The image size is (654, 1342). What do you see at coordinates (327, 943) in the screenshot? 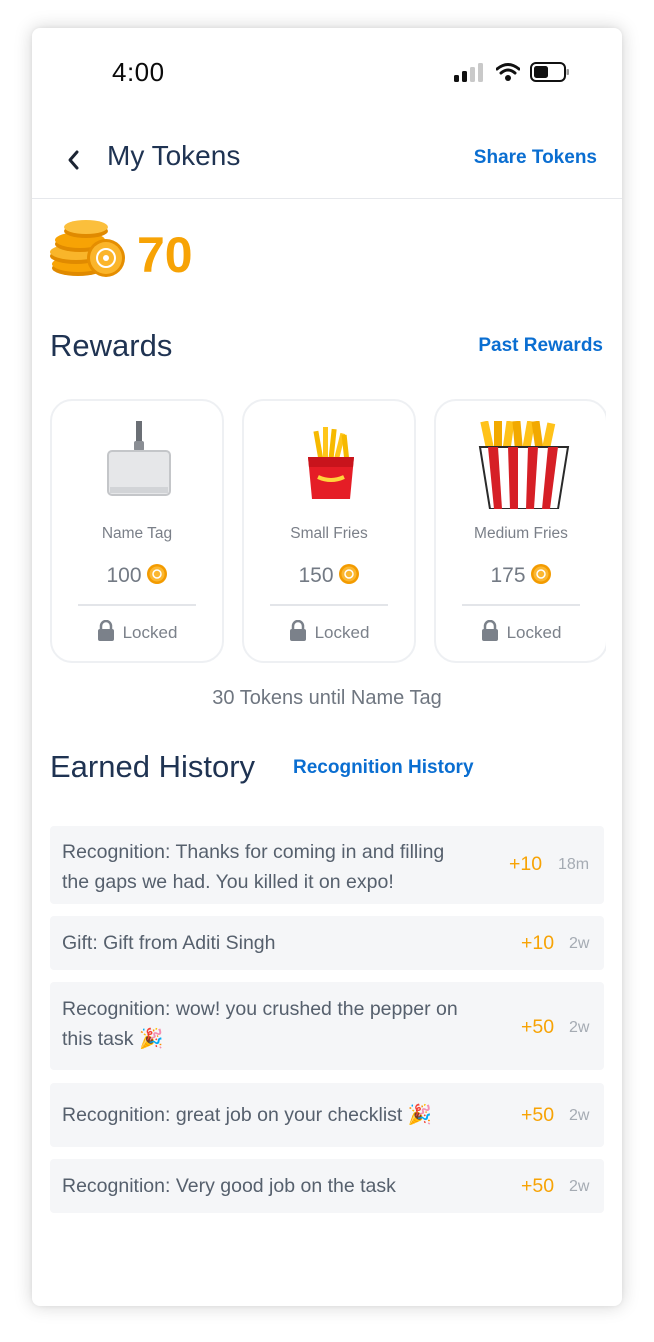
I see `history-item: Gift: Gift from Aditi Singh +10 2w` at bounding box center [327, 943].